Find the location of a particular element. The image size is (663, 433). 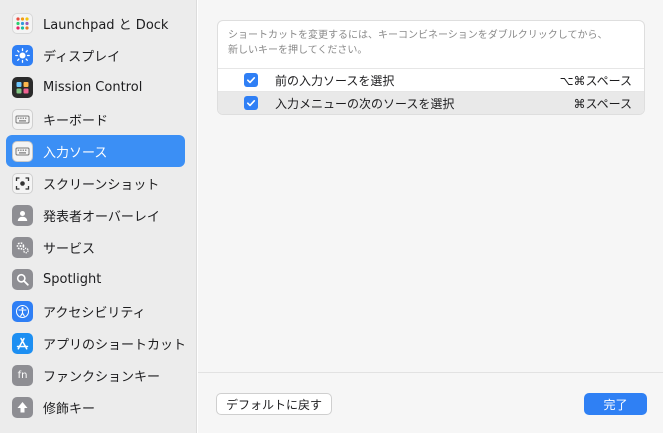

sidebar-item-presenter-overlay: 発表者オーバーレイ is located at coordinates (95, 215).